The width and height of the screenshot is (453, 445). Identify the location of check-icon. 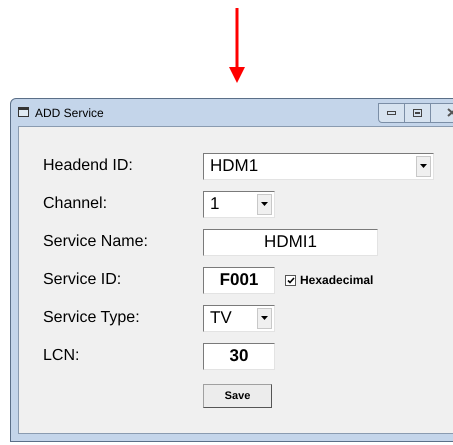
(290, 280).